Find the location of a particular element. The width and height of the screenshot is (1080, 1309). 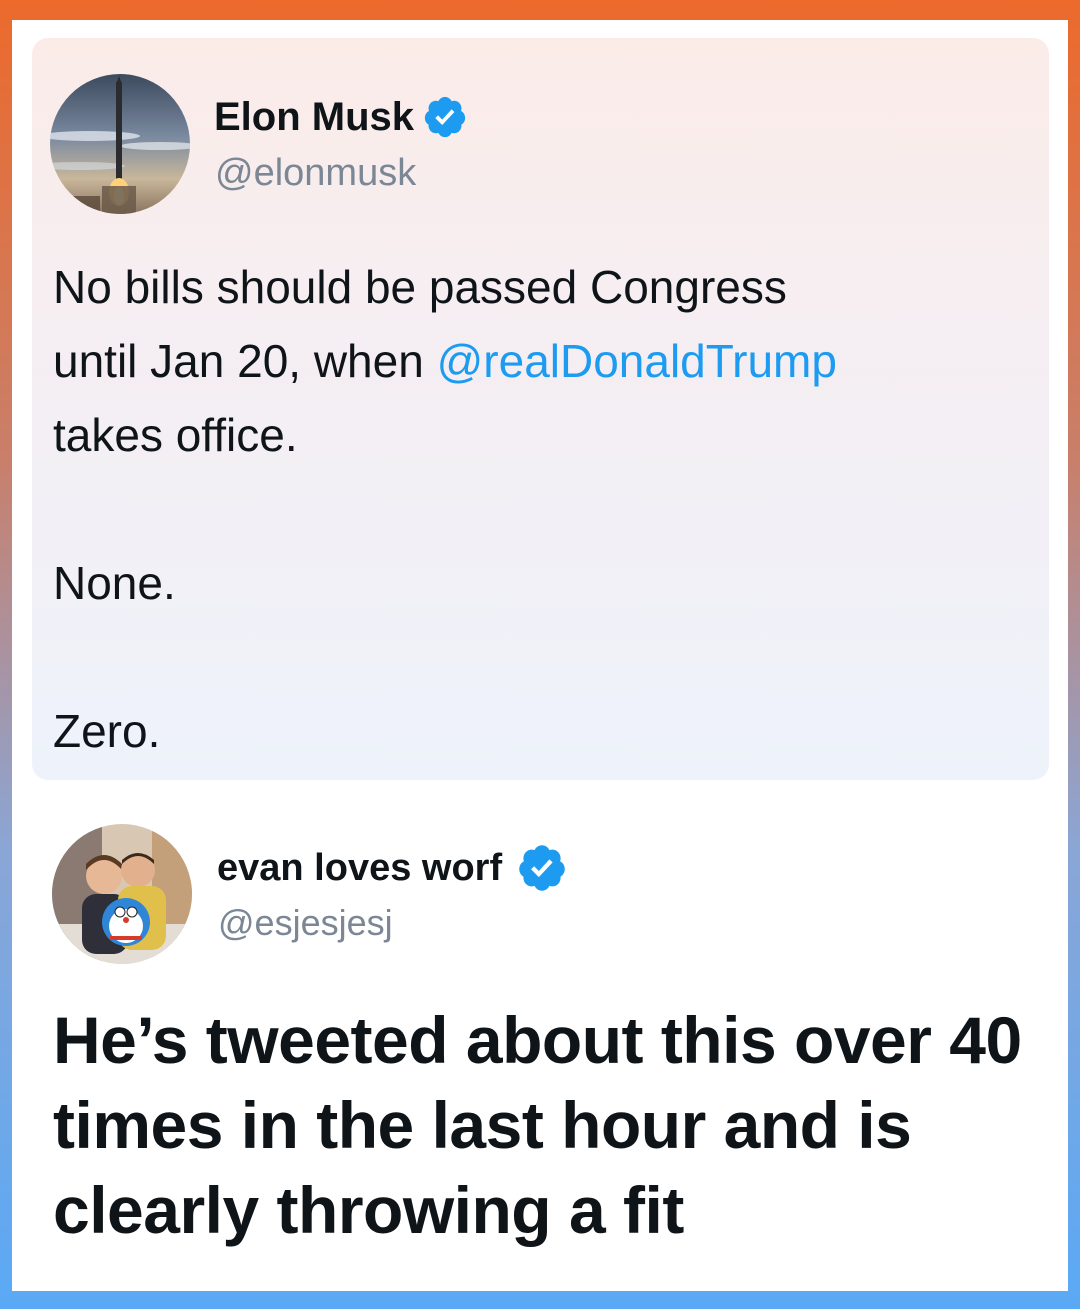

reply-author-handle: @esjesjesj is located at coordinates (305, 923).